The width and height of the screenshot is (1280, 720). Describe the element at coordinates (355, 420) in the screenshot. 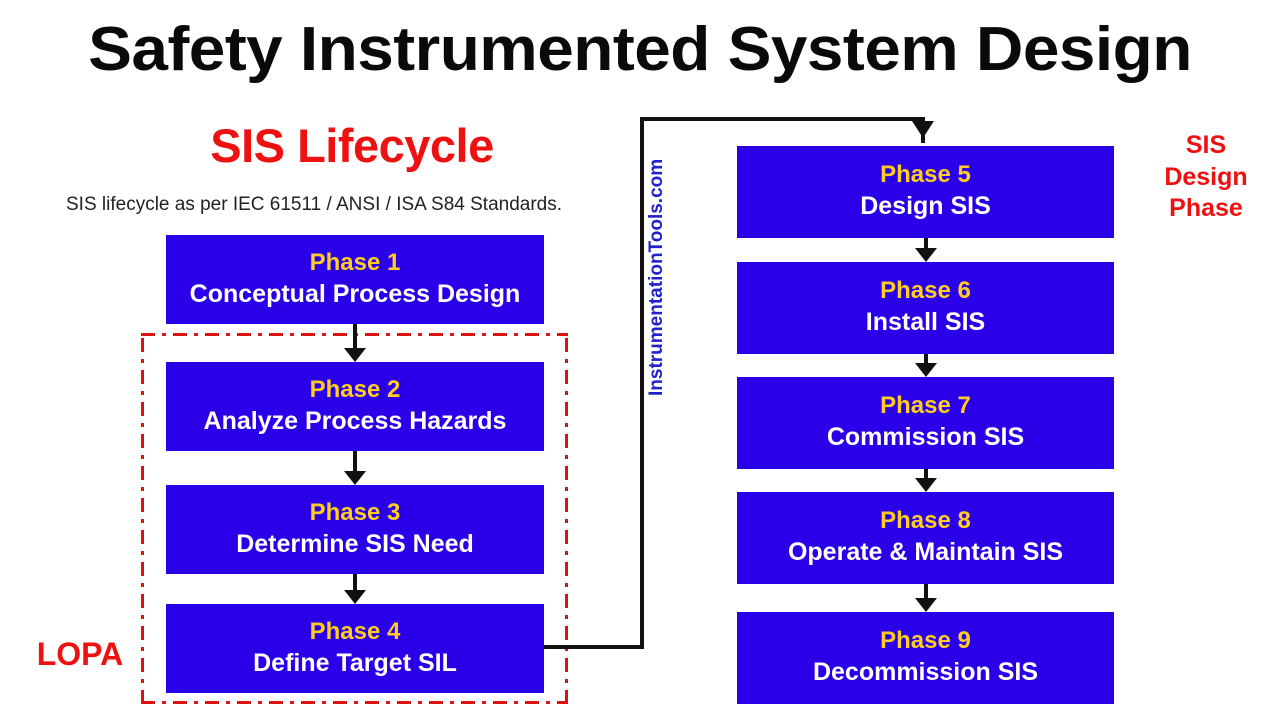

I see `phase-title-2: Analyze Process Hazards` at that location.